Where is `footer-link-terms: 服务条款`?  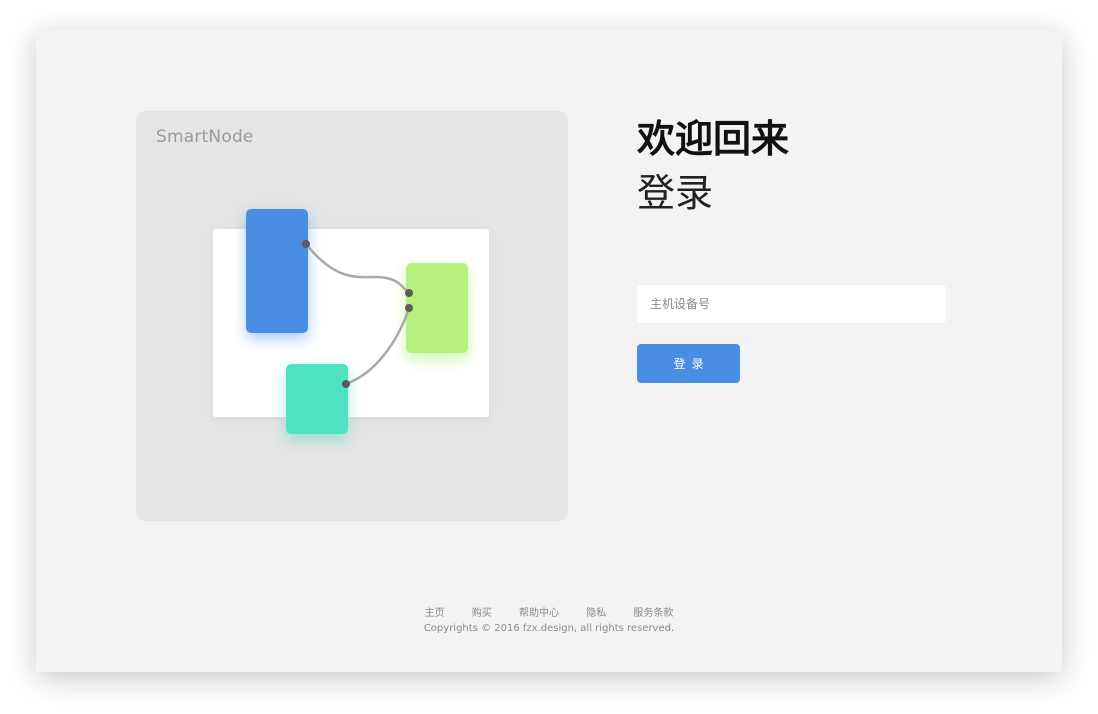 footer-link-terms: 服务条款 is located at coordinates (653, 613).